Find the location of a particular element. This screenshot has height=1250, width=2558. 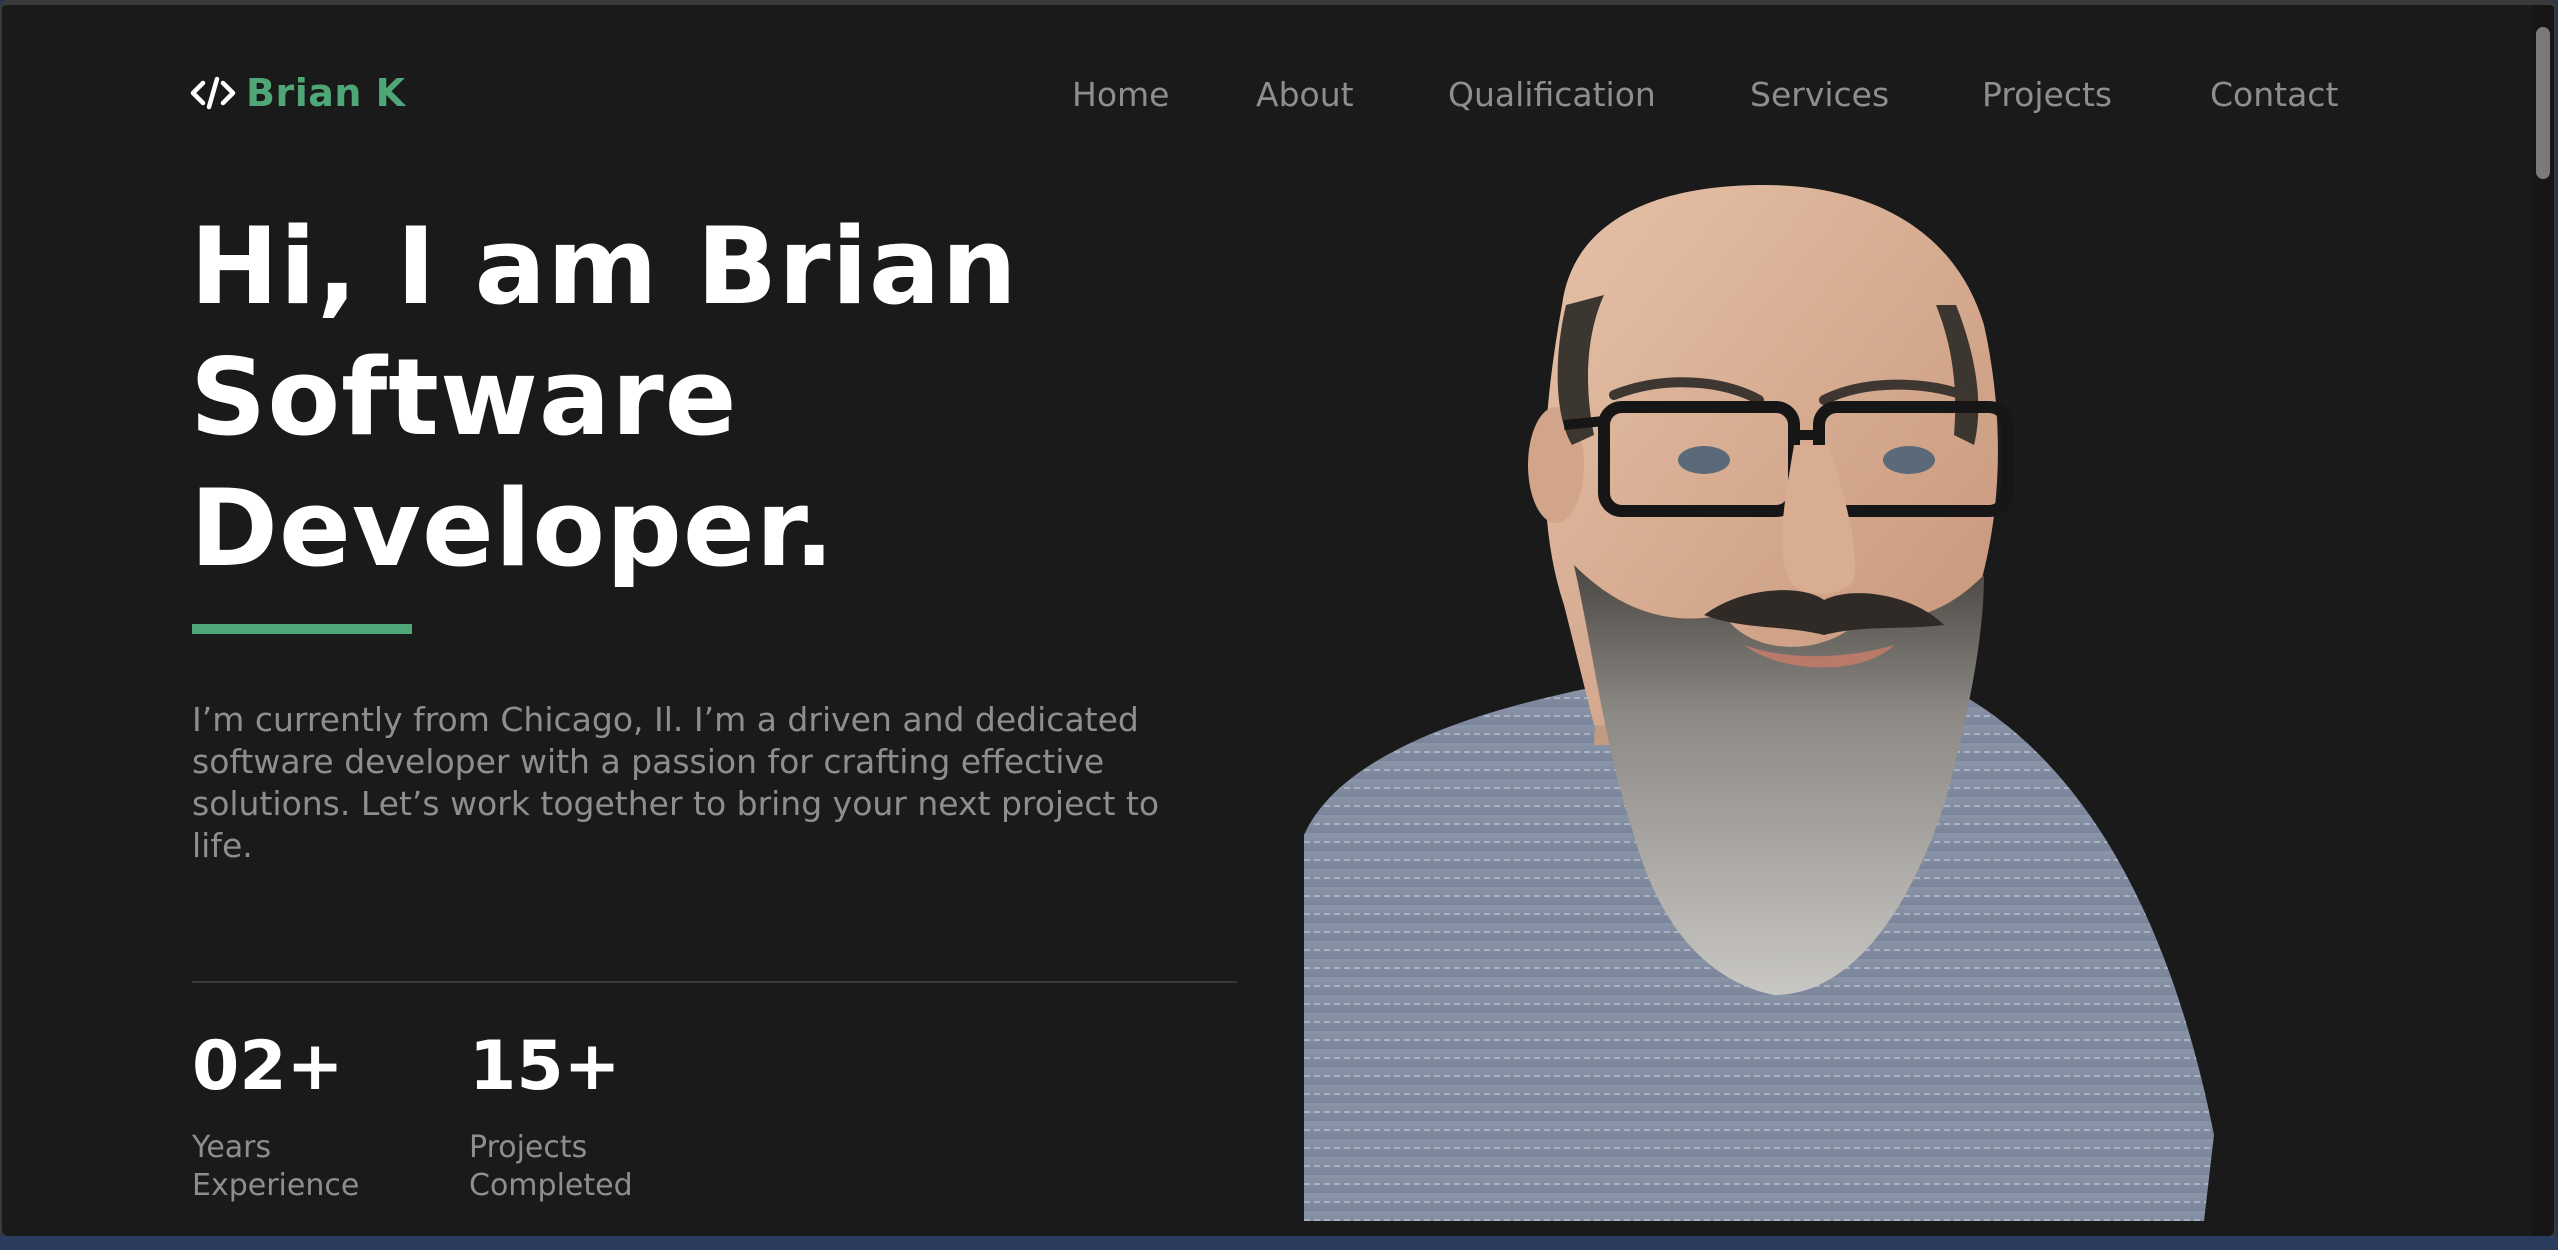

nav-home: Home is located at coordinates (1120, 94).